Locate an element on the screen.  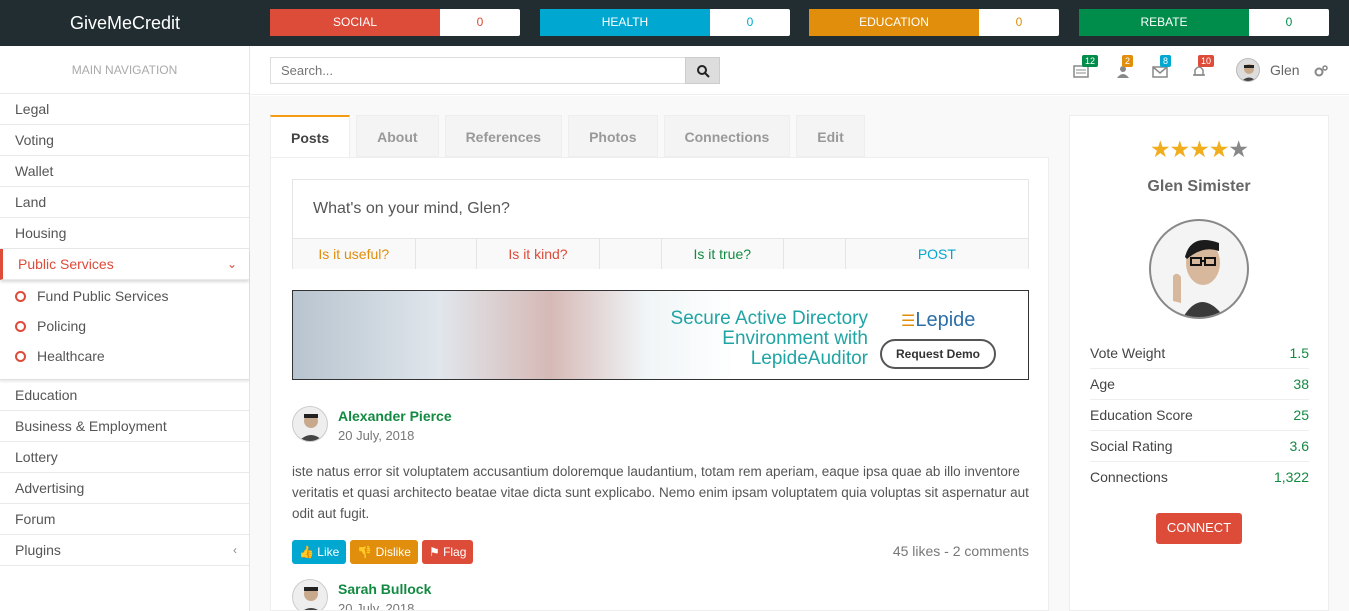
submenu-item-healthcare: Healthcare is located at coordinates (124, 356).